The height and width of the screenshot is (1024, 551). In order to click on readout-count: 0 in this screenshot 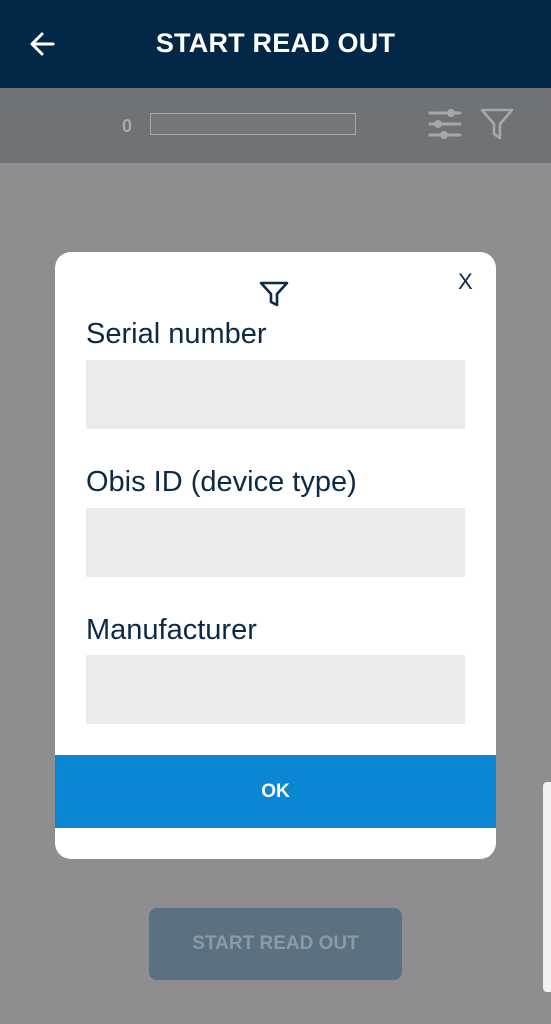, I will do `click(127, 126)`.